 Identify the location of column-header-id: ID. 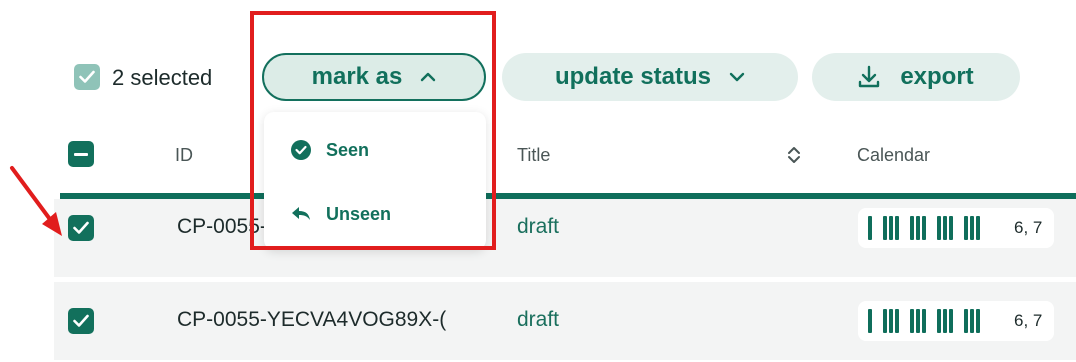
(184, 155).